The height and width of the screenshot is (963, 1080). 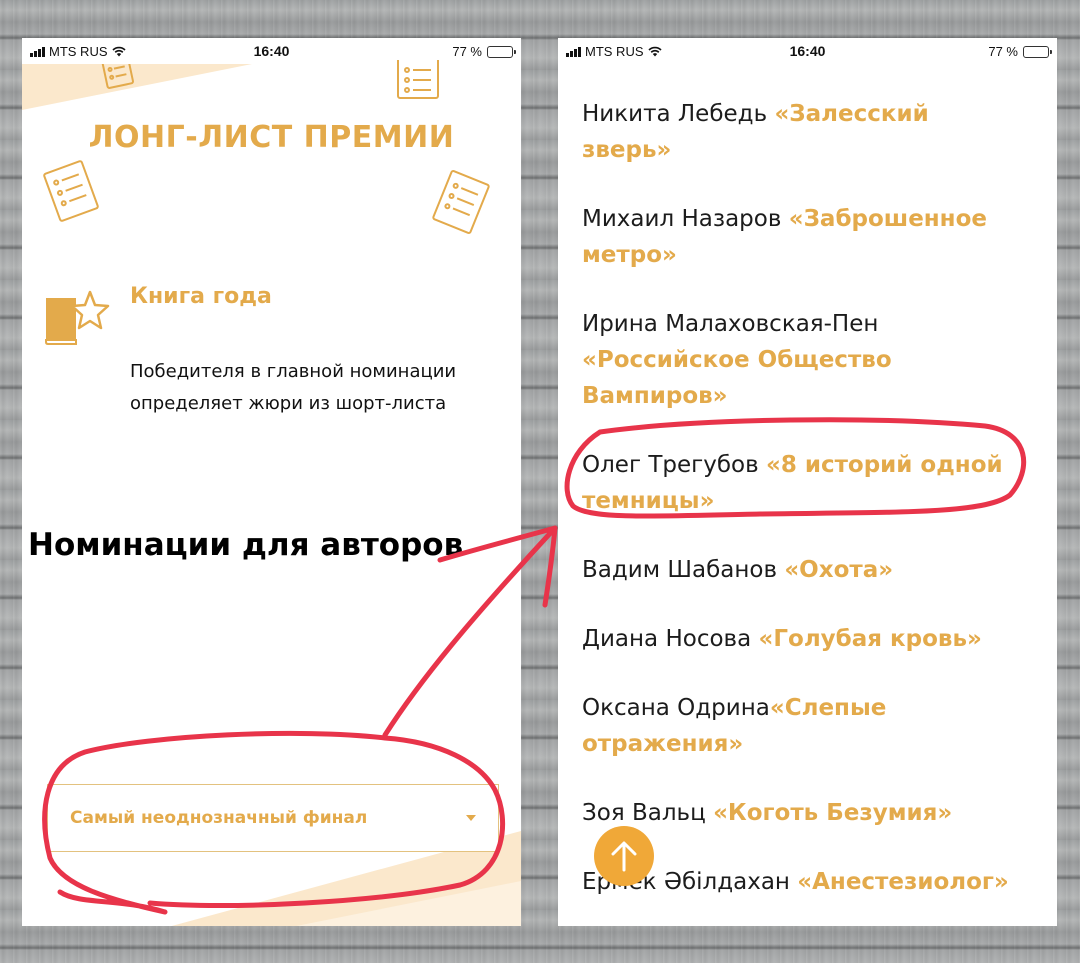 I want to click on arrow-up-icon, so click(x=624, y=856).